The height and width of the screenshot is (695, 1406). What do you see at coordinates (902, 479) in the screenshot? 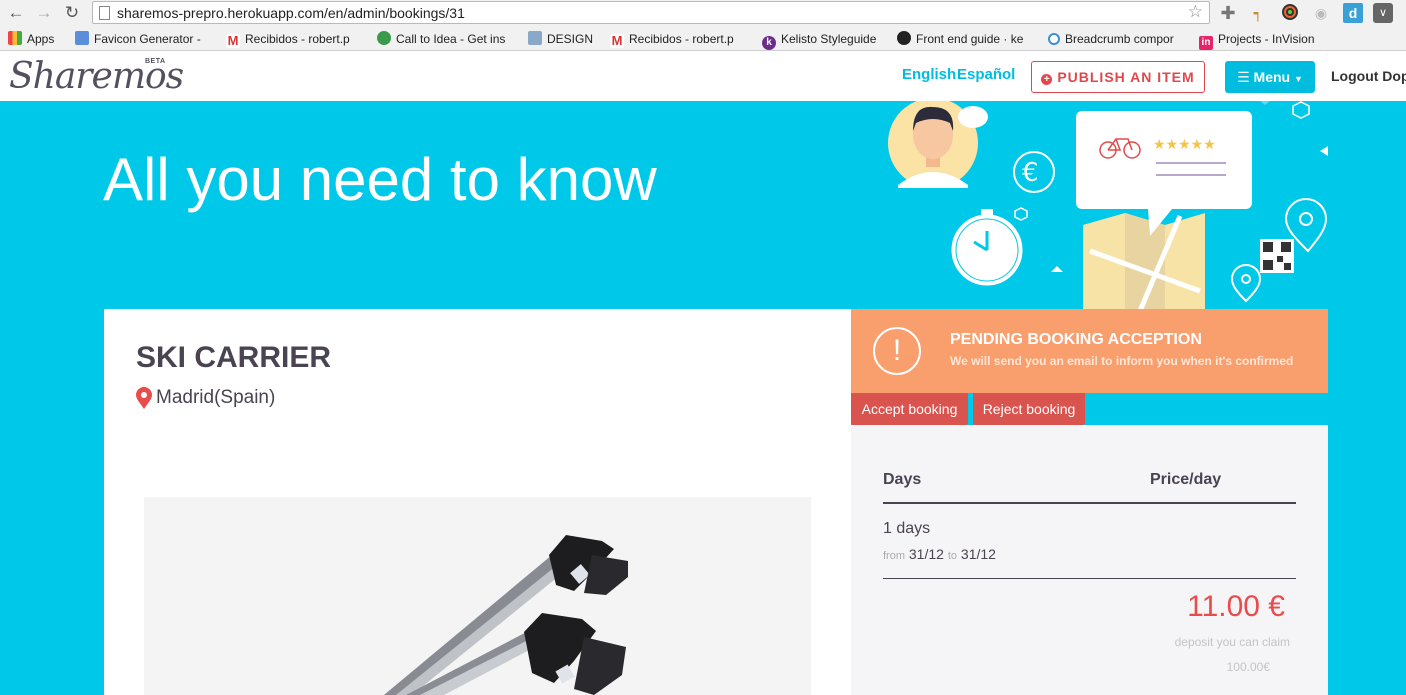
I see `days-column-header: Days` at bounding box center [902, 479].